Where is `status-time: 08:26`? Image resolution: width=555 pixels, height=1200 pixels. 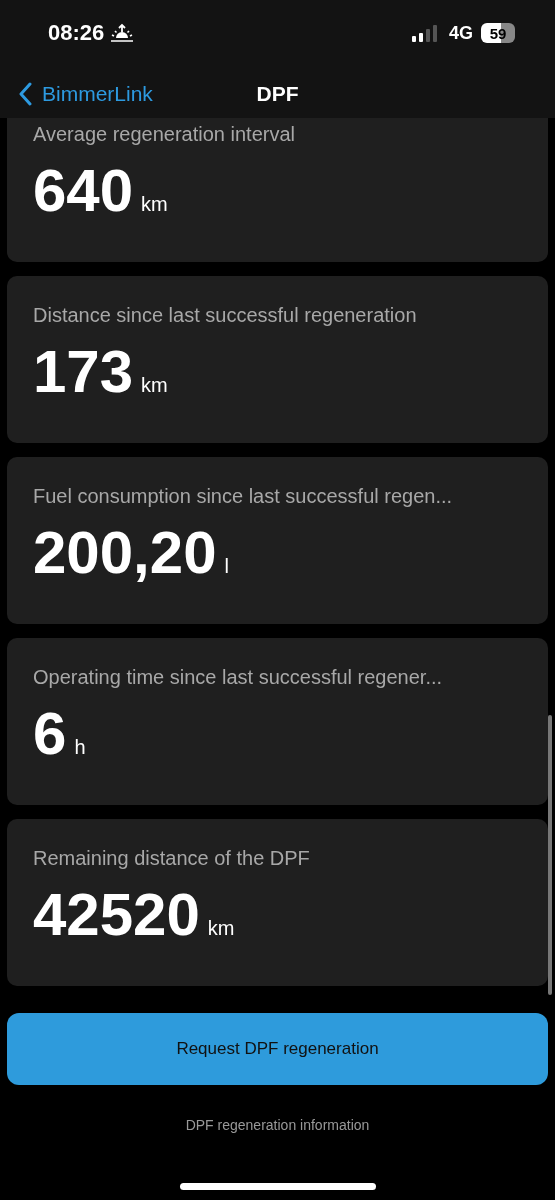 status-time: 08:26 is located at coordinates (76, 33).